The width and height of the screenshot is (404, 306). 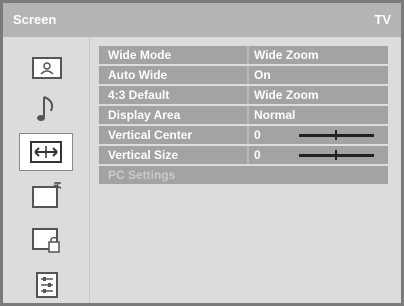 I want to click on picture-icon, so click(x=47, y=68).